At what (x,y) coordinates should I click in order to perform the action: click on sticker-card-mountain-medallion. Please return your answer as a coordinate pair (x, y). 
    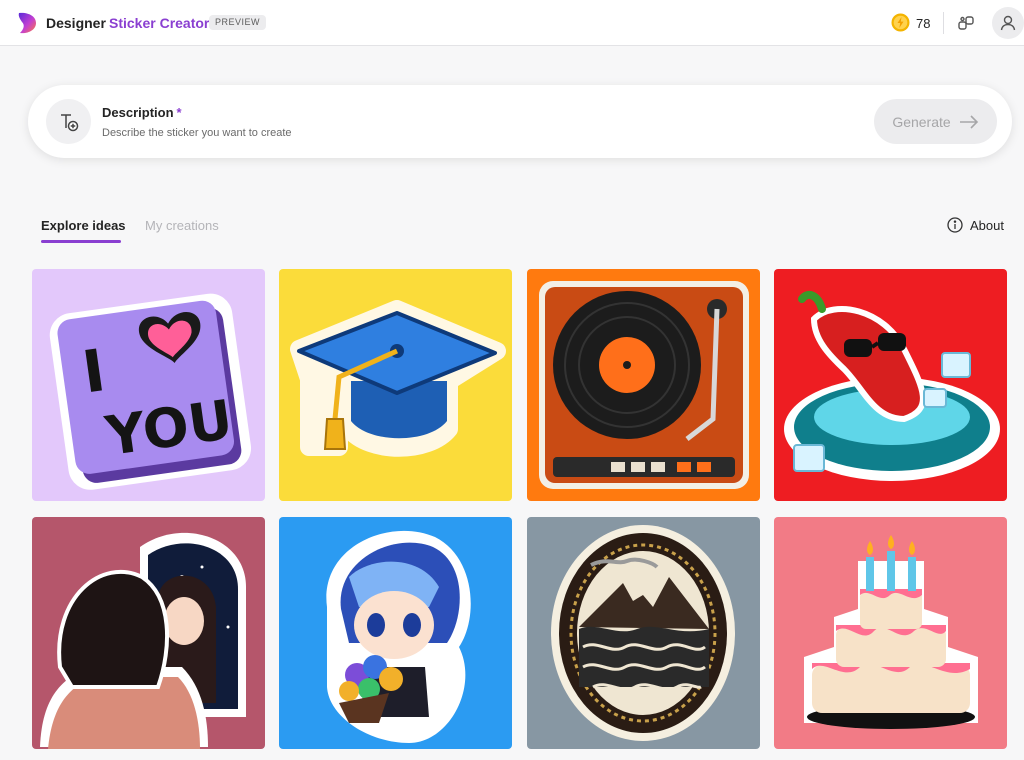
    Looking at the image, I should click on (643, 633).